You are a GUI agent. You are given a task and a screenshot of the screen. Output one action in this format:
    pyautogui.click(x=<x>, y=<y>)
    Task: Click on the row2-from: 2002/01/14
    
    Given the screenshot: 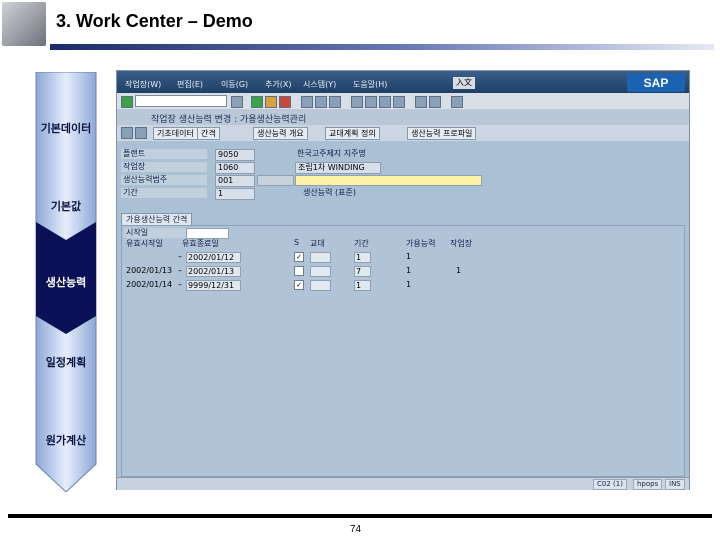 What is the action you would take?
    pyautogui.click(x=149, y=284)
    